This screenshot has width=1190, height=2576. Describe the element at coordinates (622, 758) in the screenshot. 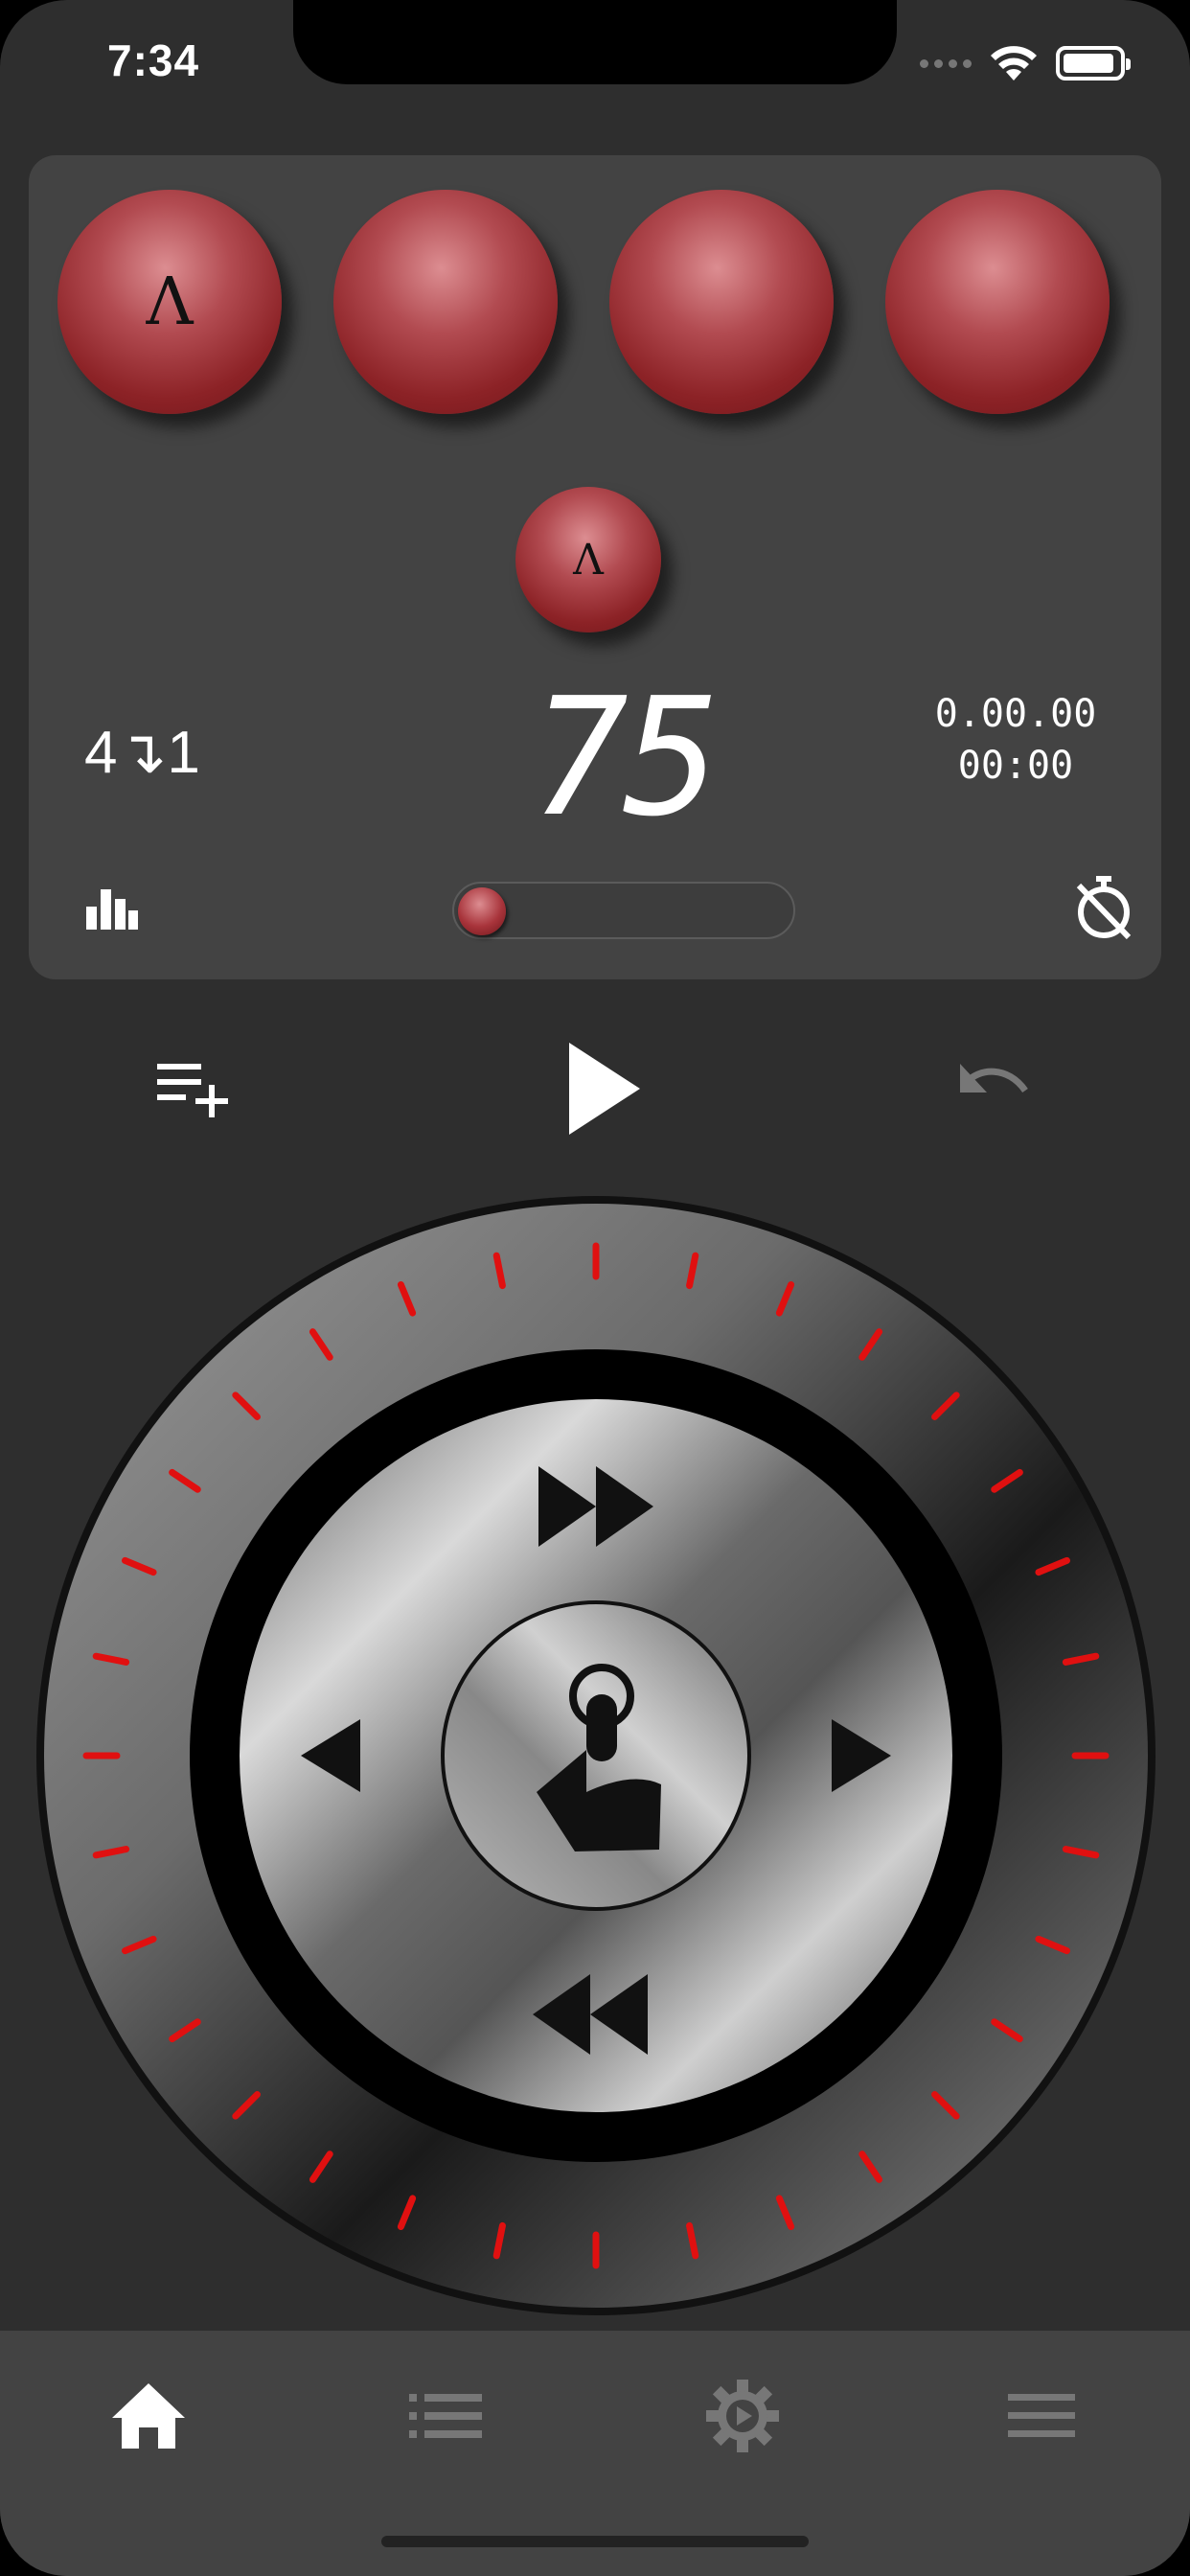

I see `tempo-display: 75` at that location.